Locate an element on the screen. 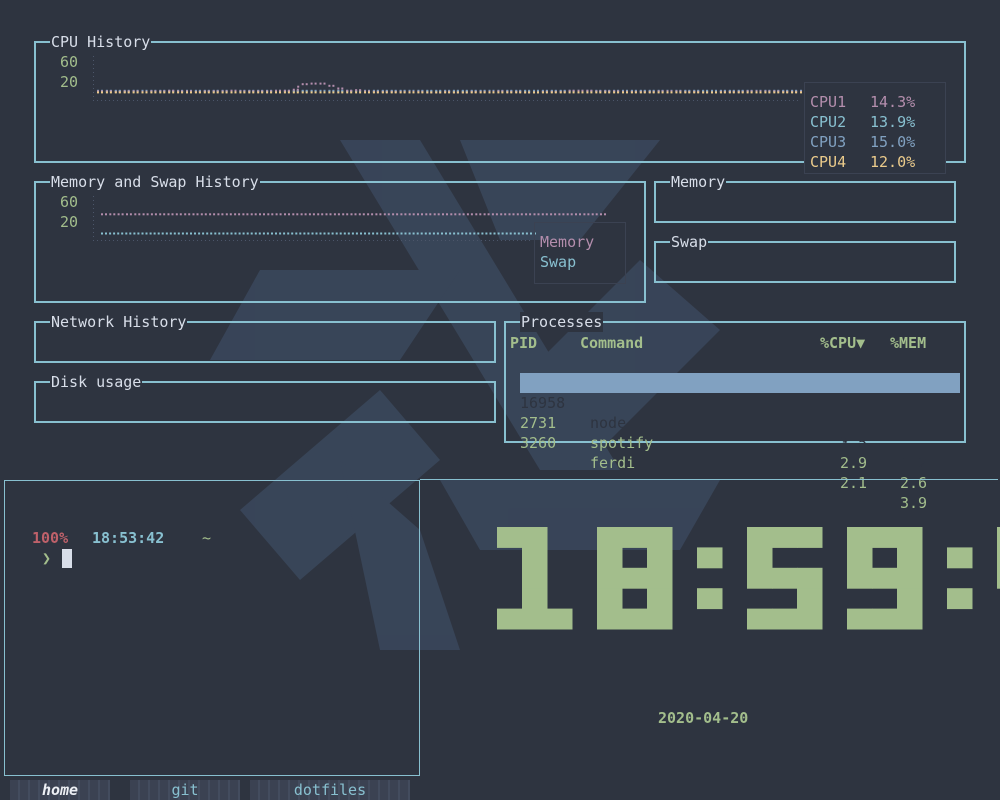 This screenshot has width=1000, height=800. tab-label: git is located at coordinates (185, 790).